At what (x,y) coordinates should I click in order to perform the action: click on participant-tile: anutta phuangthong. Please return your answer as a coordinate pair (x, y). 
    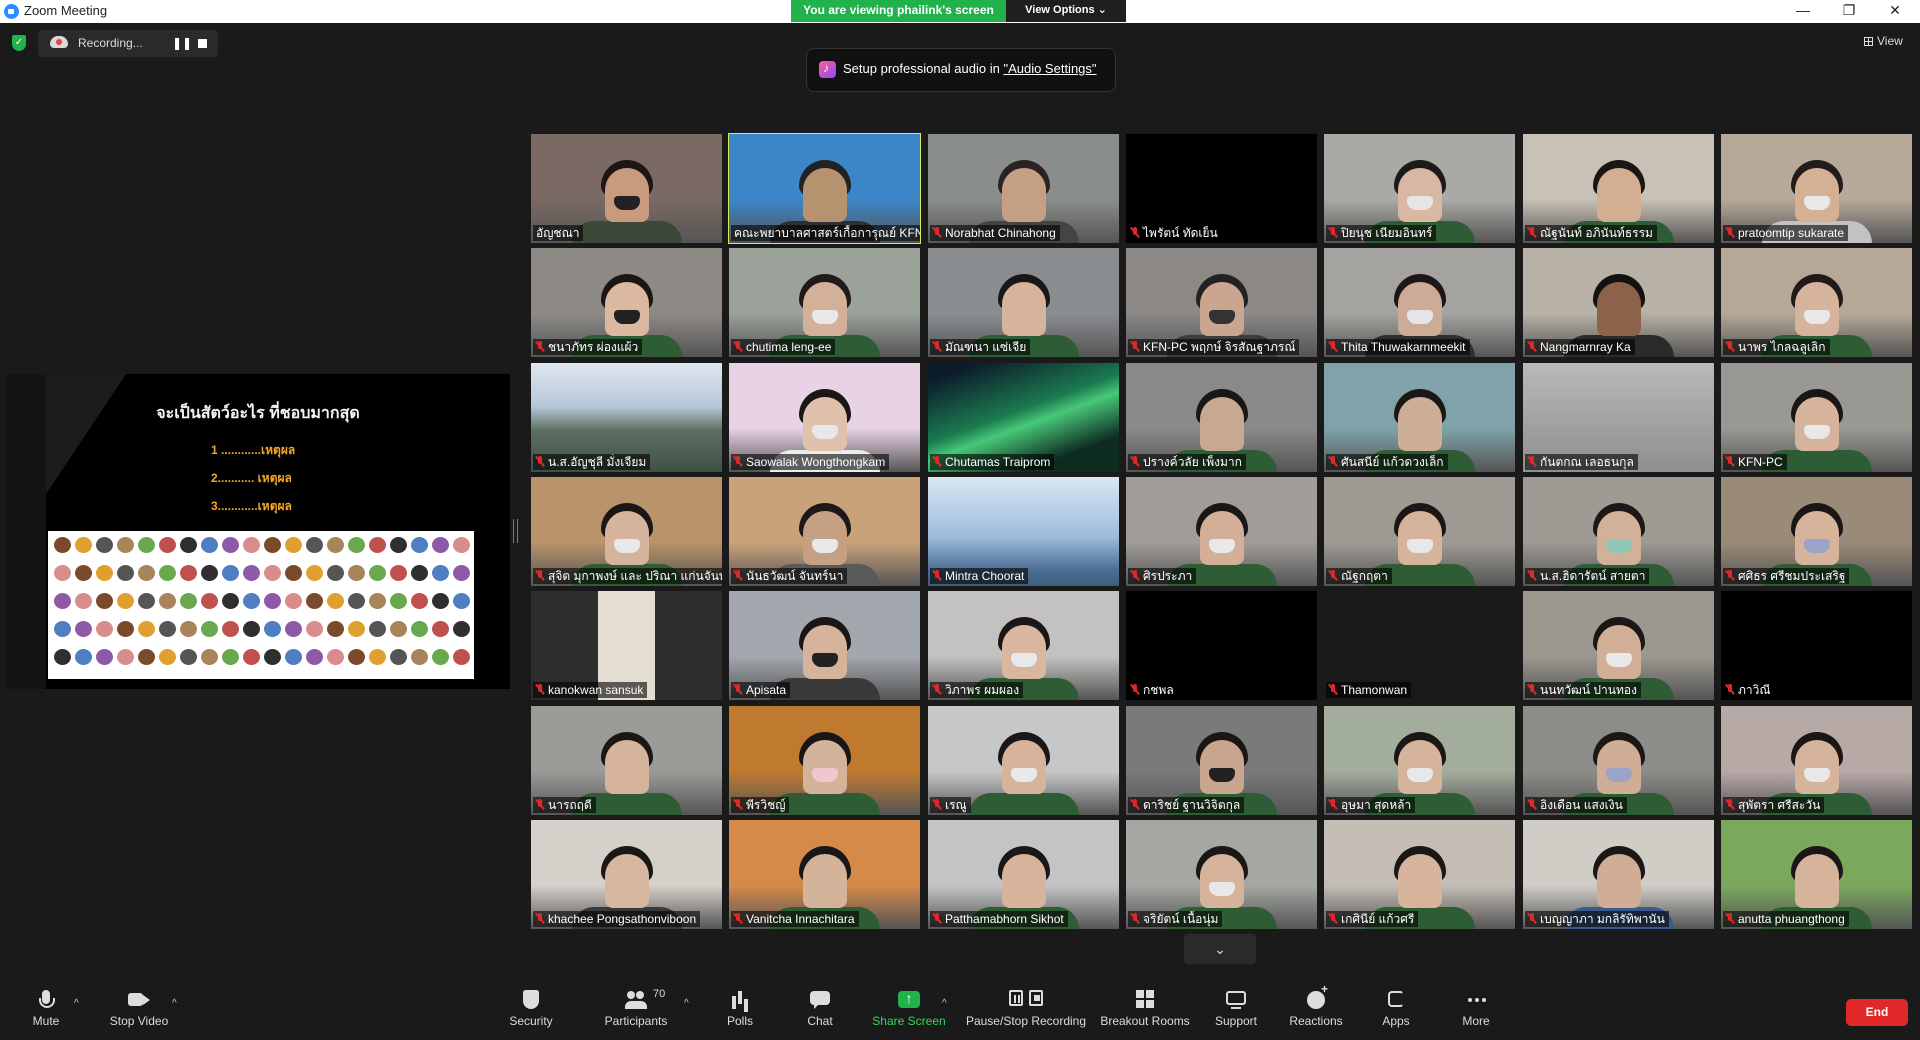
    Looking at the image, I should click on (1816, 874).